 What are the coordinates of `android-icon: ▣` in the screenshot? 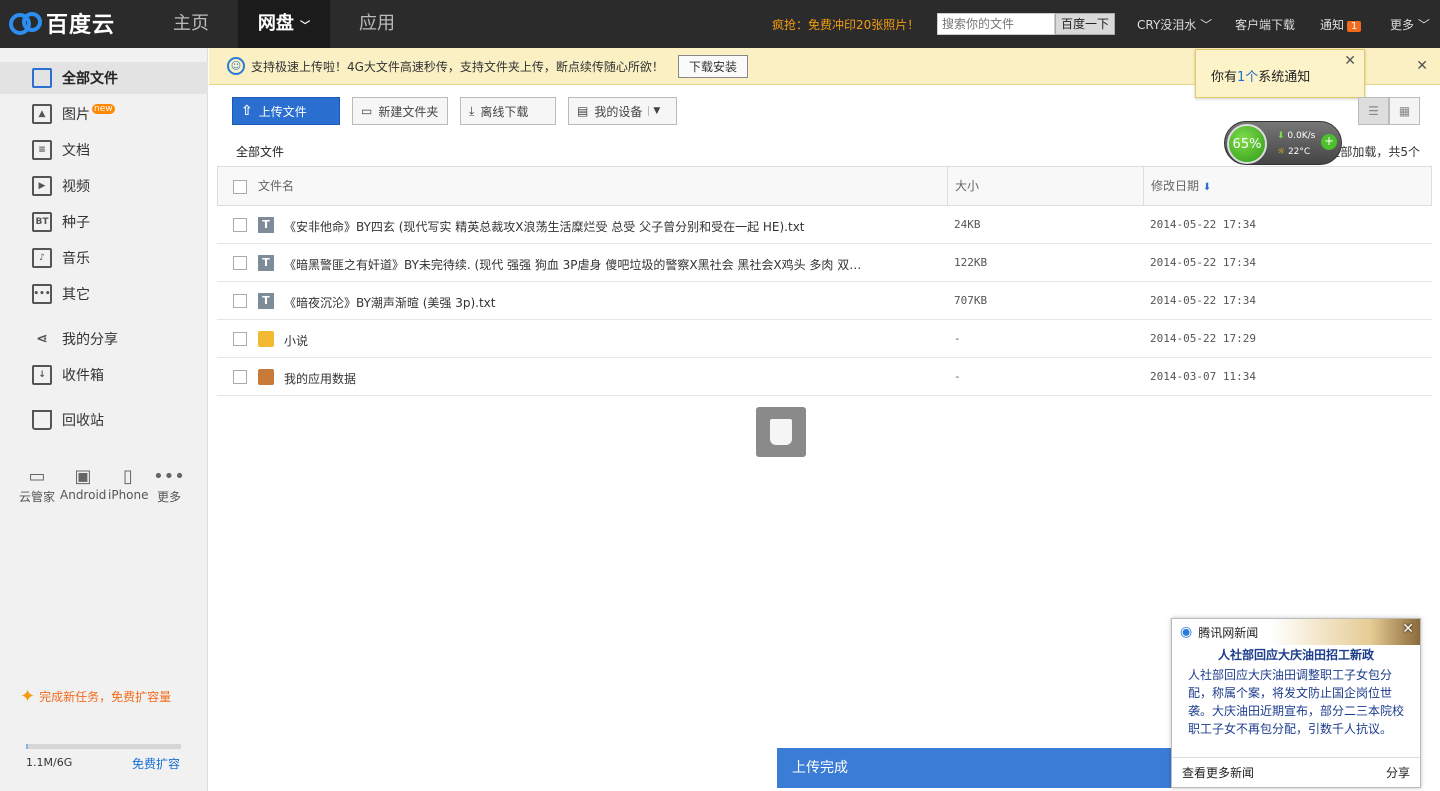 It's located at (83, 476).